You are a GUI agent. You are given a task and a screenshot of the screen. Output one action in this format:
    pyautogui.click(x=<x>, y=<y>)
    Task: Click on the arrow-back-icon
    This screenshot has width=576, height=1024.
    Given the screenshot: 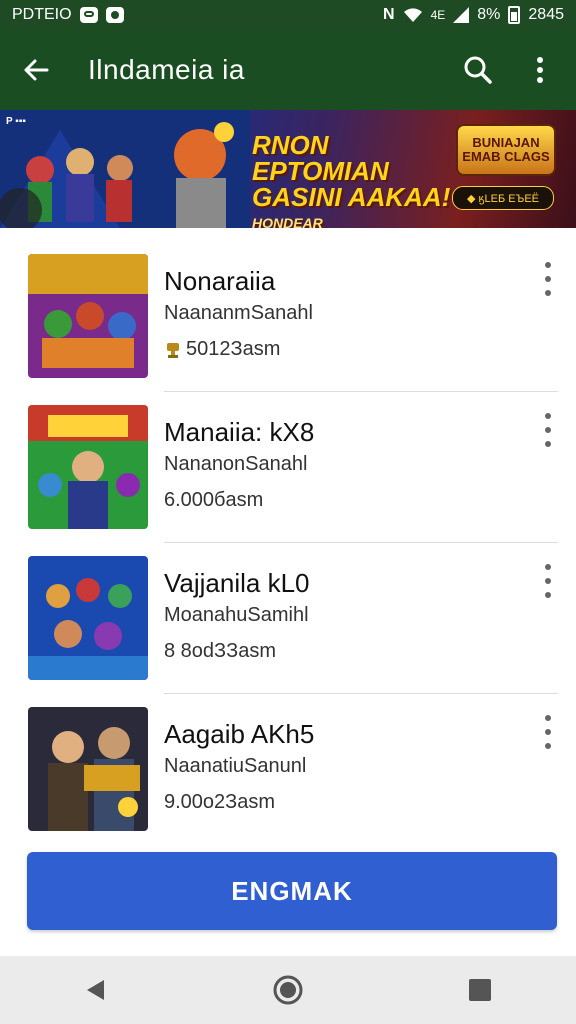 What is the action you would take?
    pyautogui.click(x=36, y=70)
    